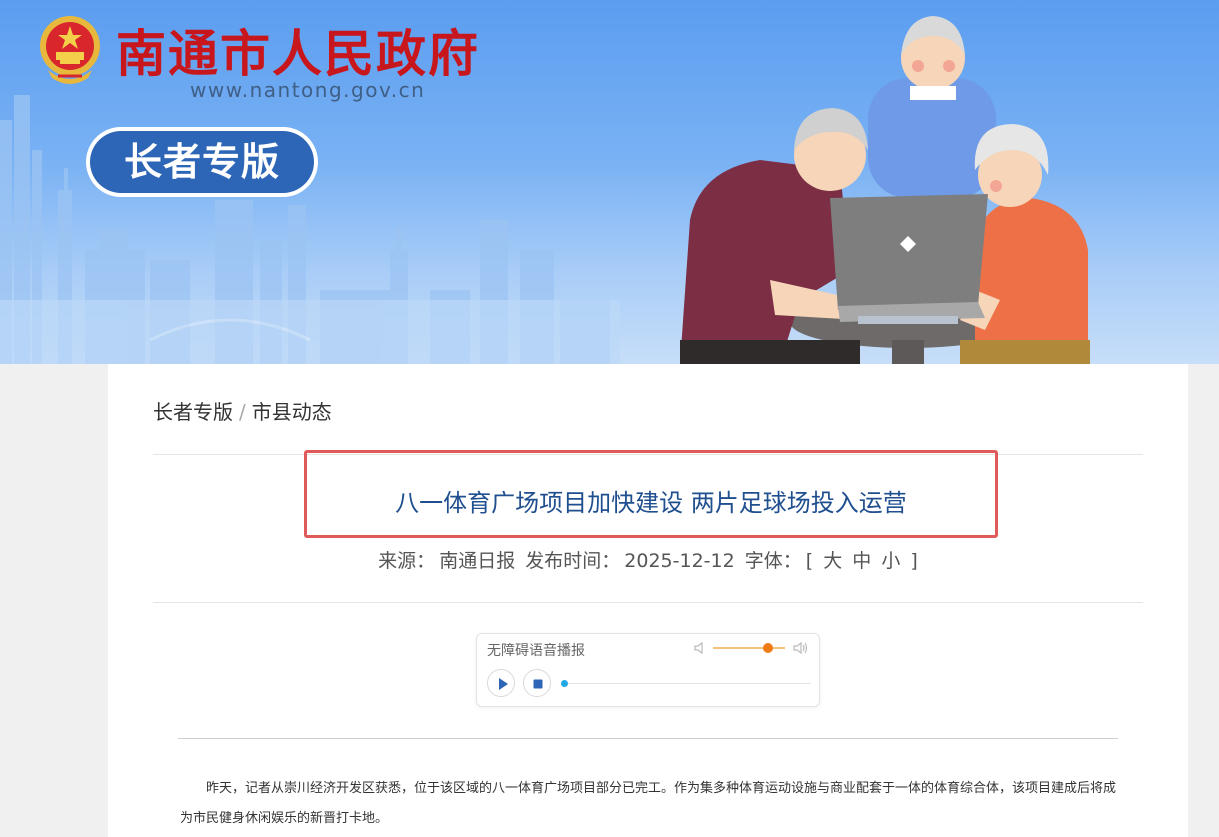  Describe the element at coordinates (536, 651) in the screenshot. I see `audio-player-title: 无障碍语音播报` at that location.